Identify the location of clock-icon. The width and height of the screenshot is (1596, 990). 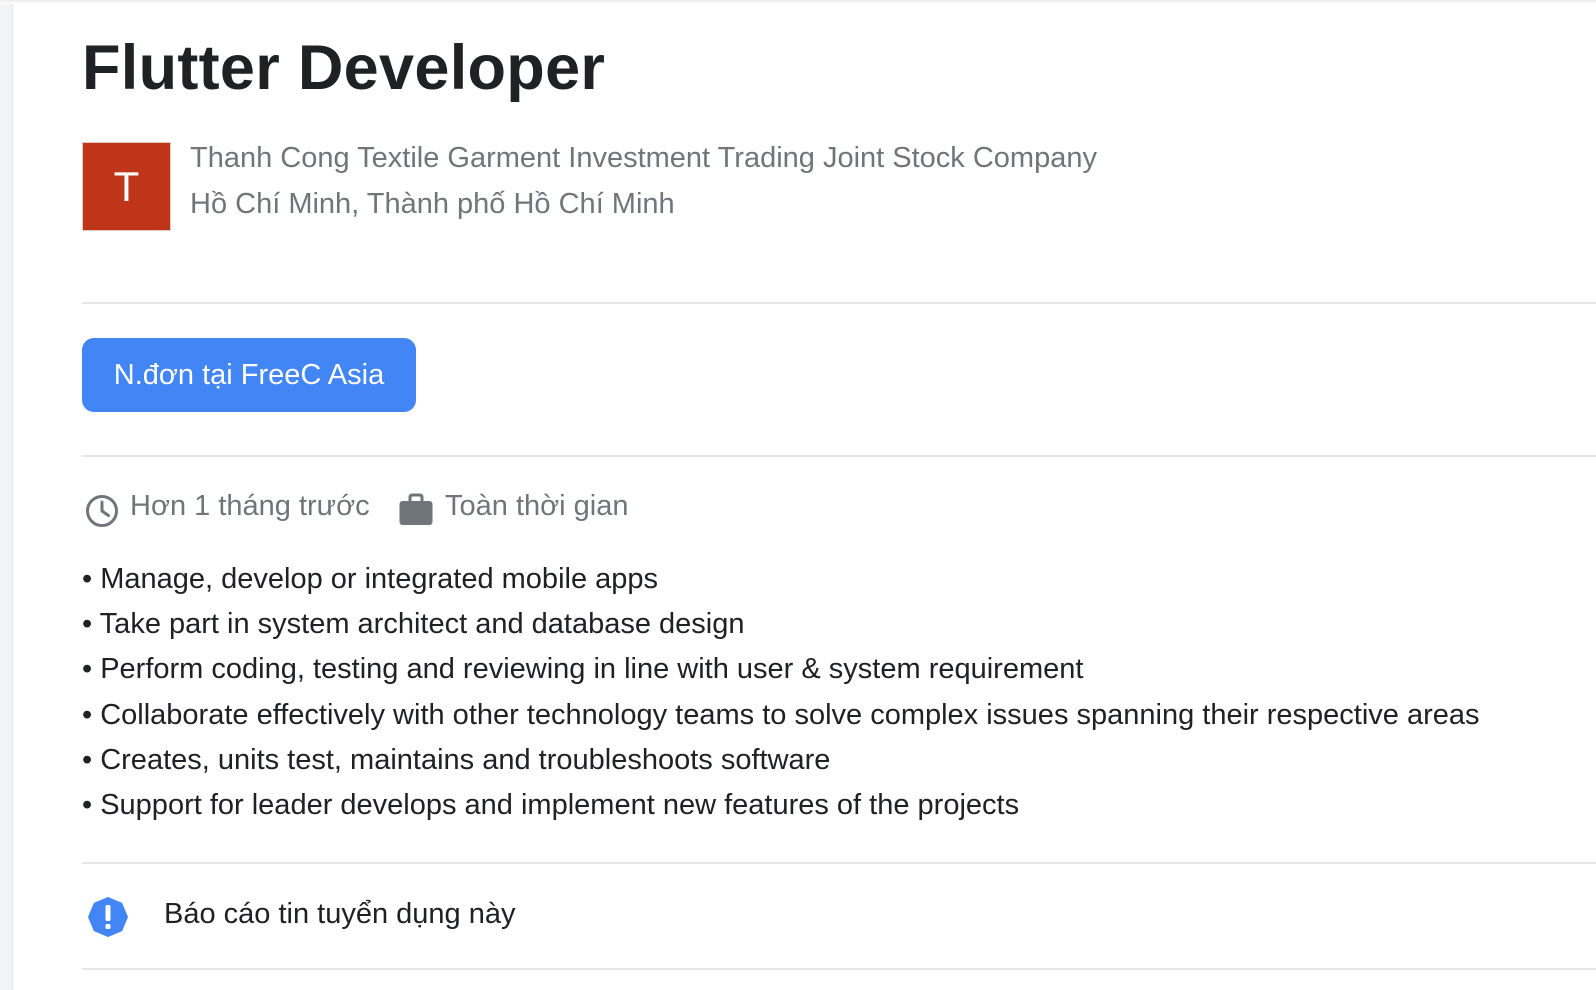
(102, 511).